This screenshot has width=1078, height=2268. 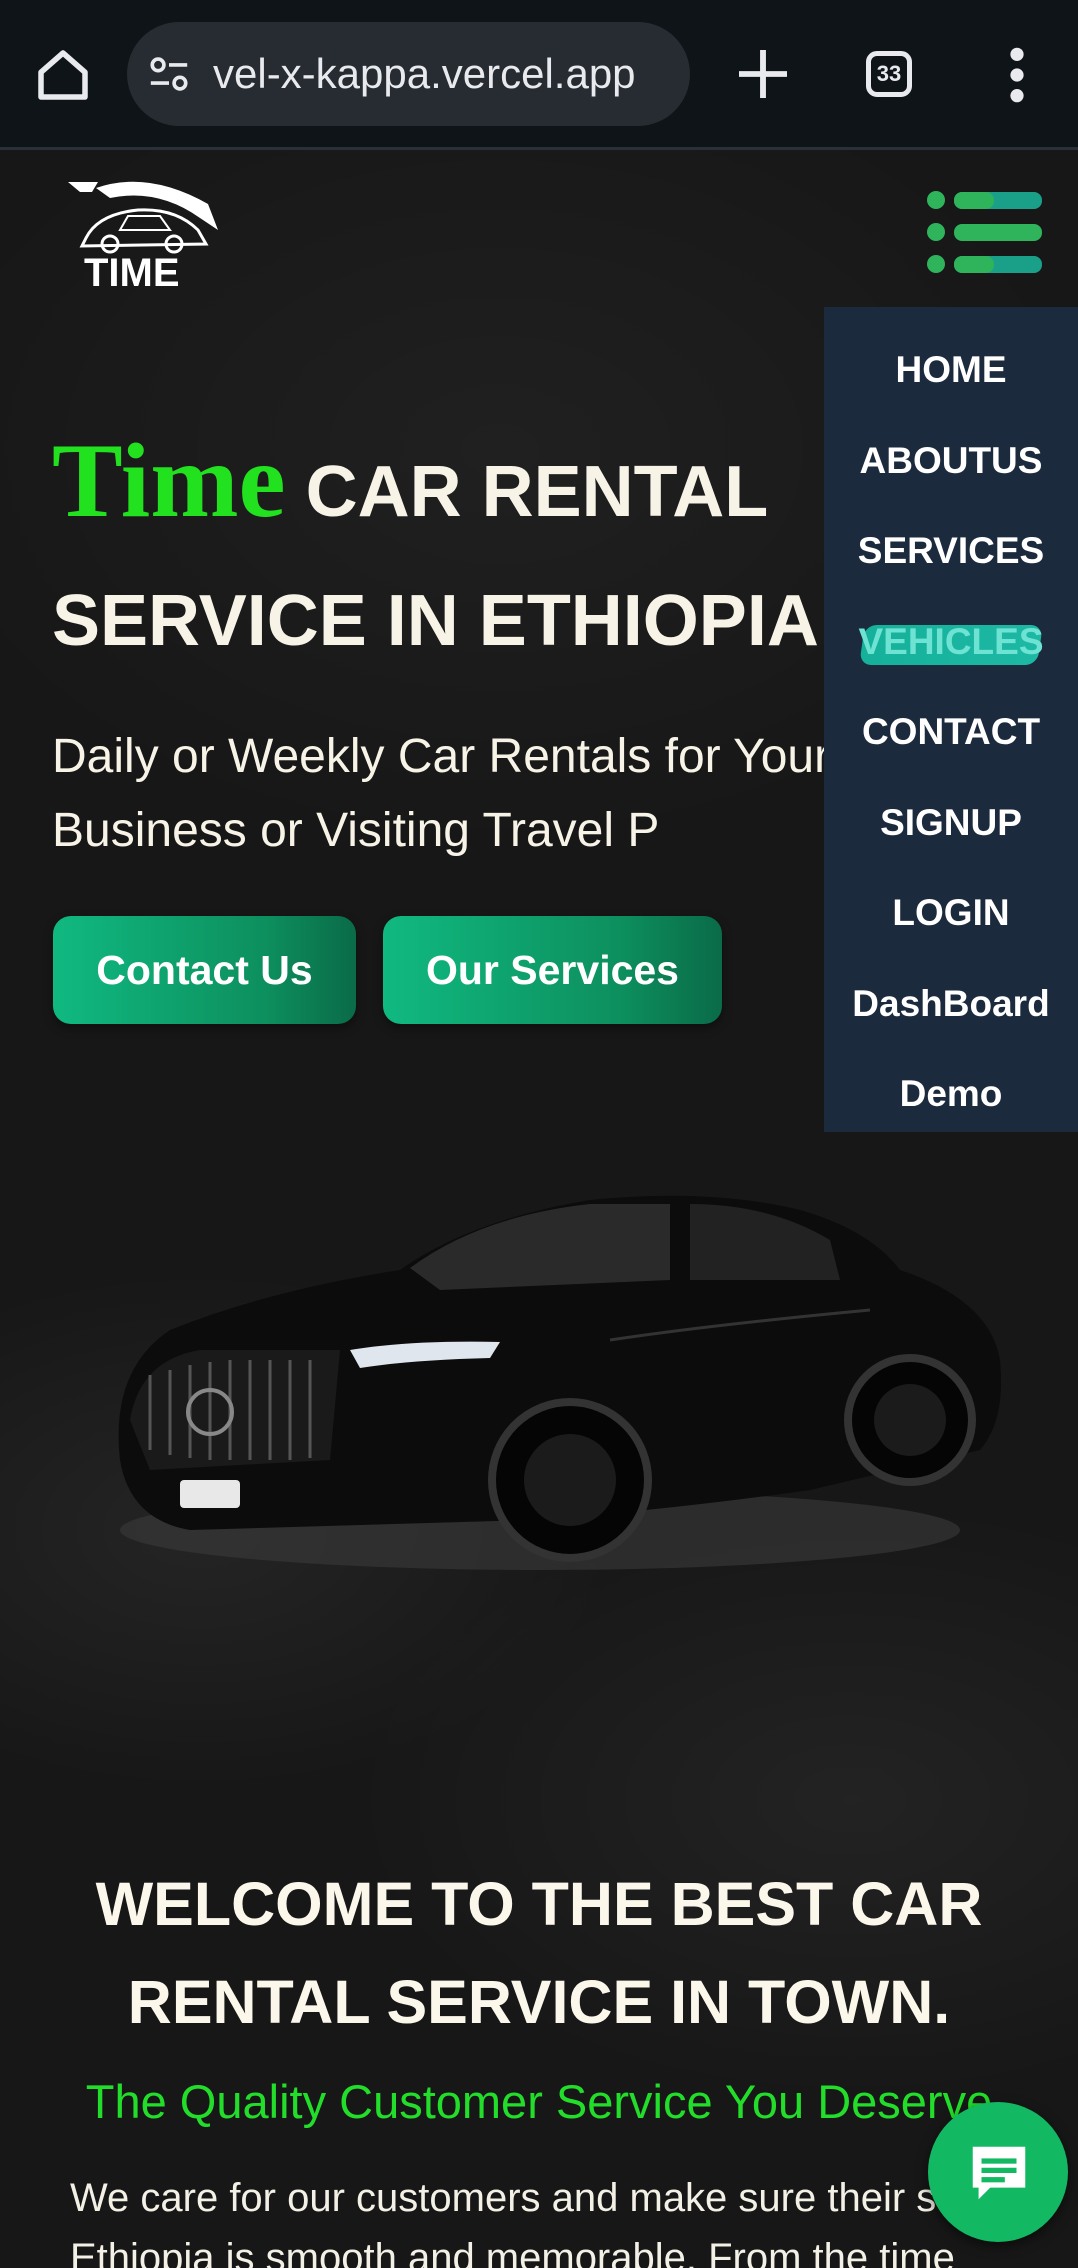 What do you see at coordinates (169, 74) in the screenshot?
I see `site-settings-icon` at bounding box center [169, 74].